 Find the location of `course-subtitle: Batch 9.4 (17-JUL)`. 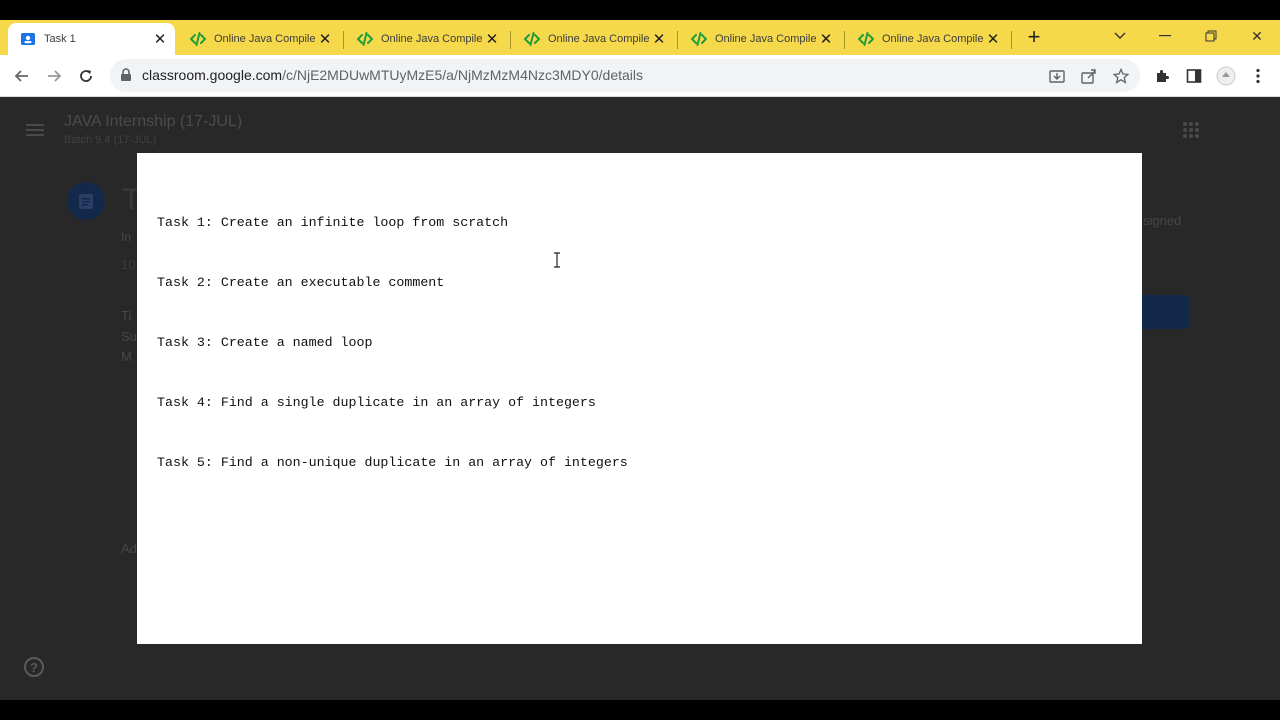

course-subtitle: Batch 9.4 (17-JUL) is located at coordinates (110, 140).